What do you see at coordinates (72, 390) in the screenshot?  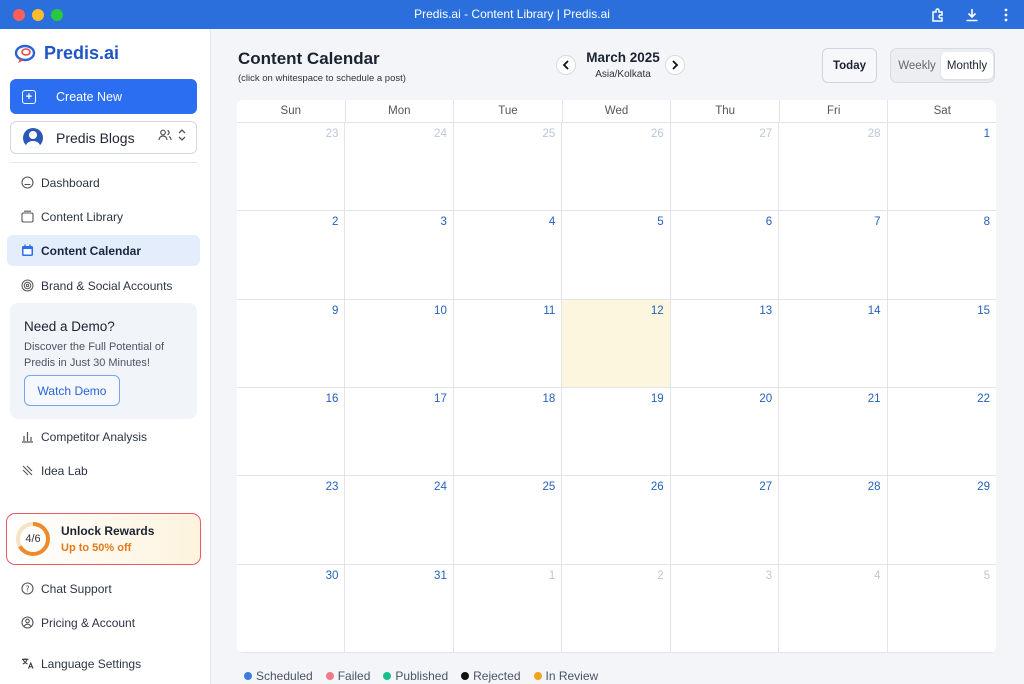 I see `watch-demo-button: Watch Demo` at bounding box center [72, 390].